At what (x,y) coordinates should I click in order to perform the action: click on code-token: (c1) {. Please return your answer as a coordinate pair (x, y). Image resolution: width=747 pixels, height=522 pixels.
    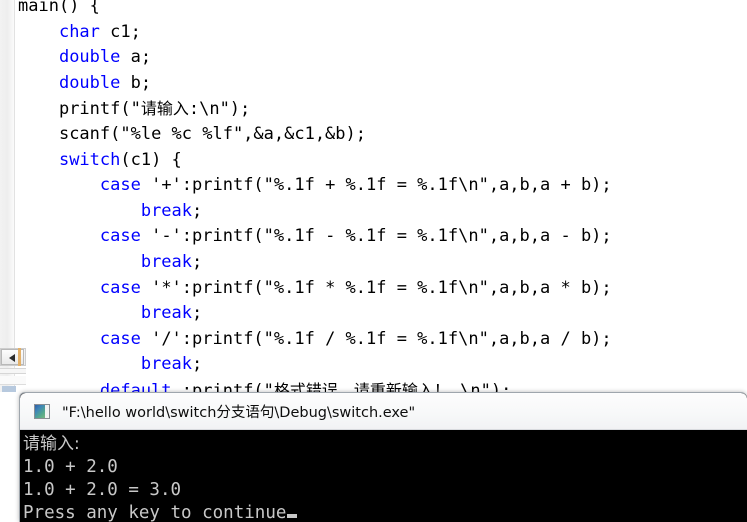
    Looking at the image, I should click on (151, 159).